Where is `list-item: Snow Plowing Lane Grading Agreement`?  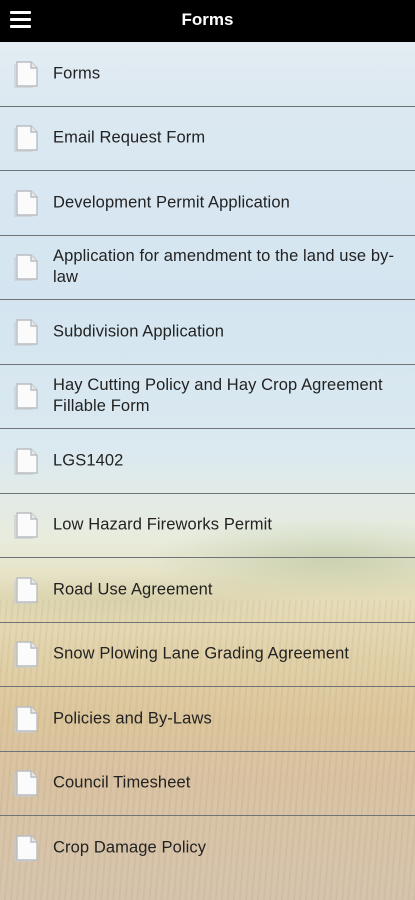 list-item: Snow Plowing Lane Grading Agreement is located at coordinates (207, 655).